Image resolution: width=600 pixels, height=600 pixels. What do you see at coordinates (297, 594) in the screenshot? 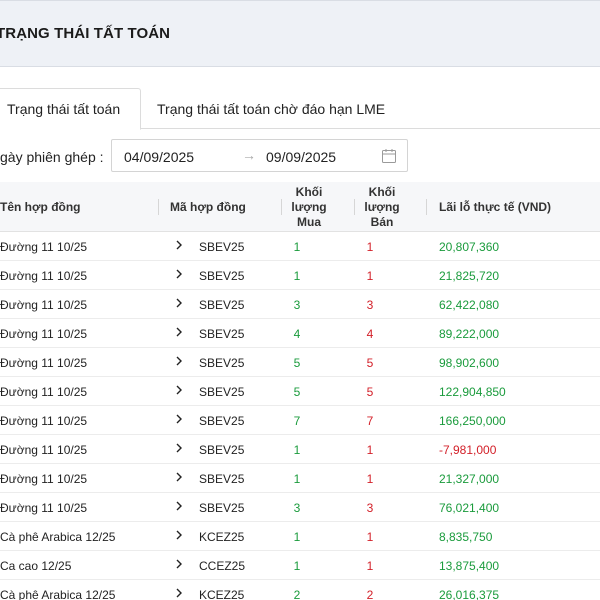
I see `buy-volume: 2` at bounding box center [297, 594].